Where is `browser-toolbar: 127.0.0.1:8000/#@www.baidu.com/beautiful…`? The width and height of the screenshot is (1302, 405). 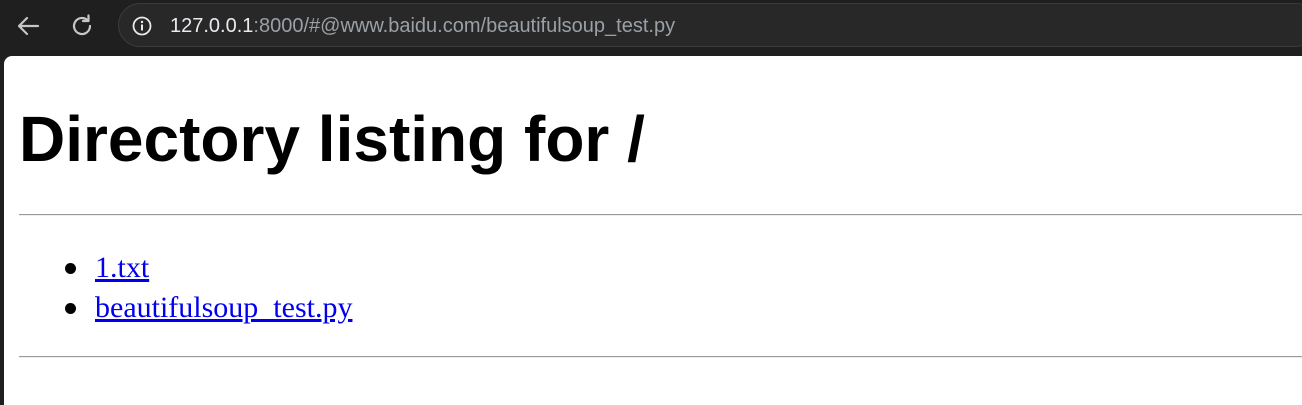 browser-toolbar: 127.0.0.1:8000/#@www.baidu.com/beautiful… is located at coordinates (651, 28).